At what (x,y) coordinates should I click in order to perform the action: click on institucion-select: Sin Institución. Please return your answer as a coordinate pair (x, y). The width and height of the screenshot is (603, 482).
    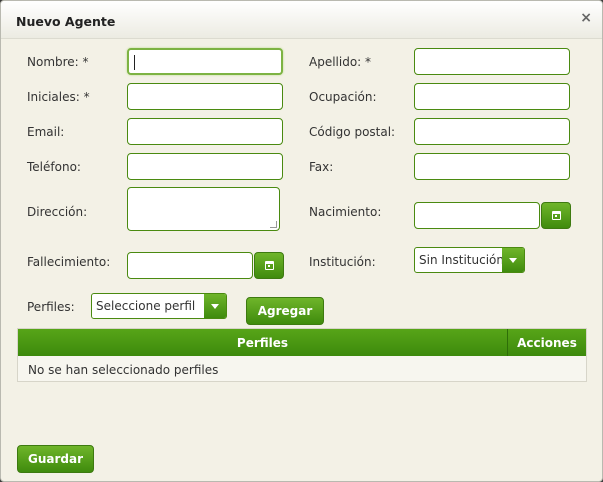
    Looking at the image, I should click on (469, 260).